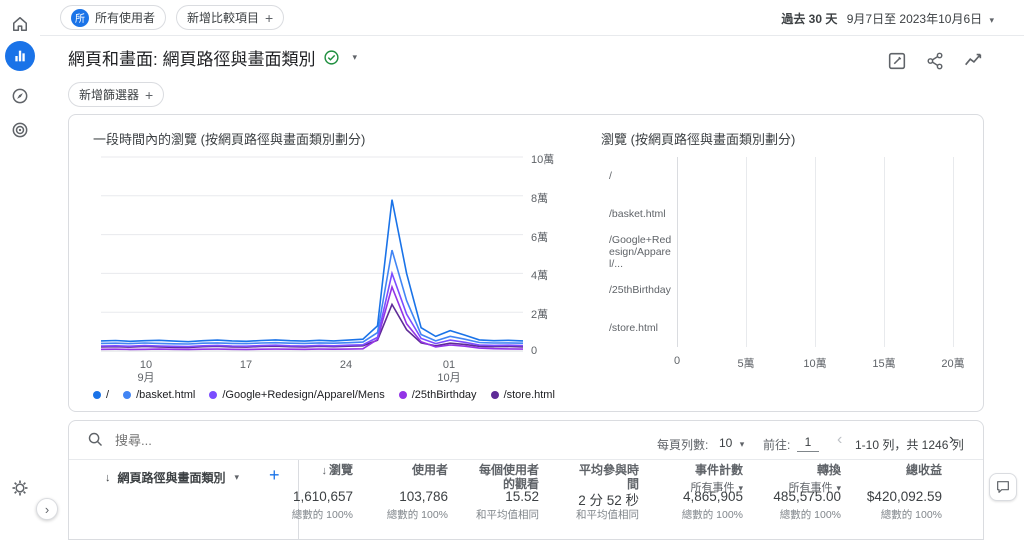 This screenshot has width=1024, height=540. I want to click on x-tick: 10 9月, so click(146, 371).